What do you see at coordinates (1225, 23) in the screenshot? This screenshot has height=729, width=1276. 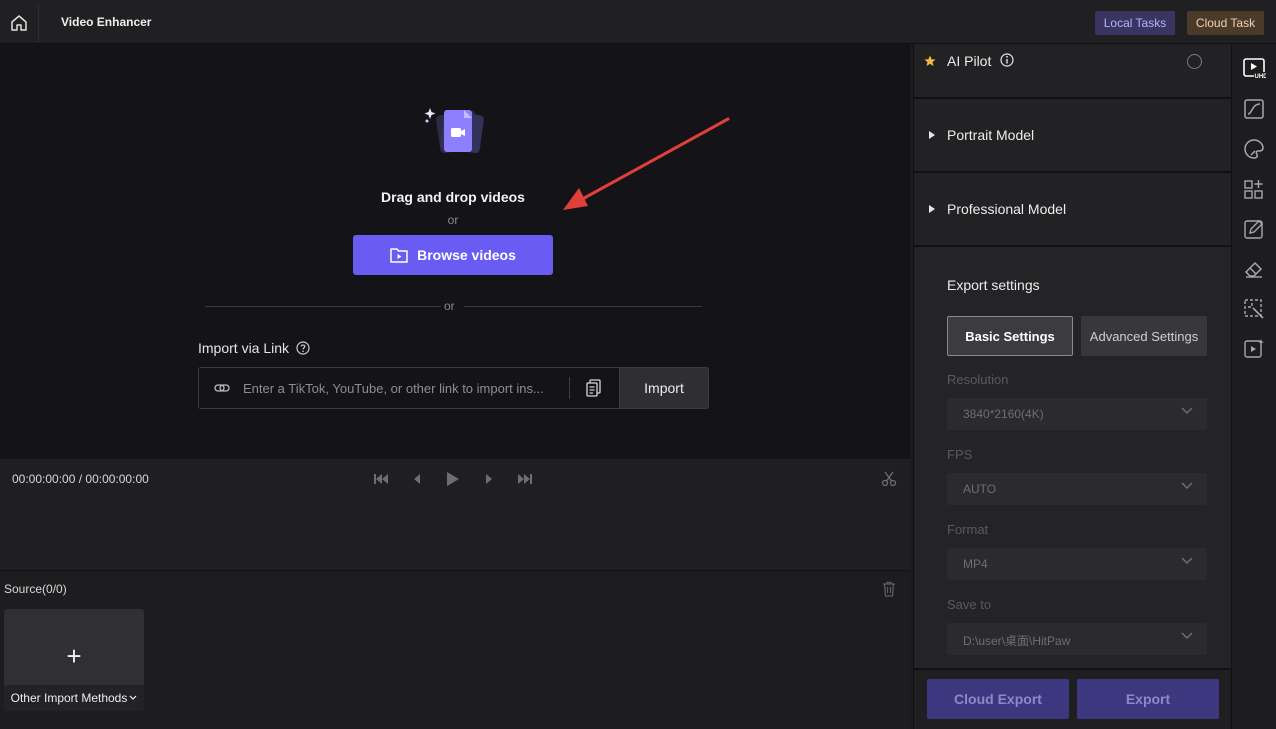 I see `cloud-task-button: Cloud Task` at bounding box center [1225, 23].